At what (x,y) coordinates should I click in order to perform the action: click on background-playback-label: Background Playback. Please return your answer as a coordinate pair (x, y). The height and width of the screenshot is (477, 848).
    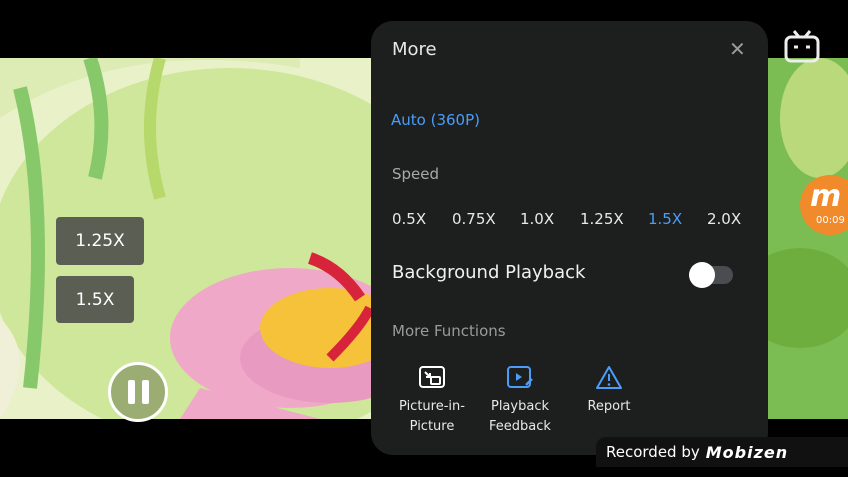
    Looking at the image, I should click on (489, 272).